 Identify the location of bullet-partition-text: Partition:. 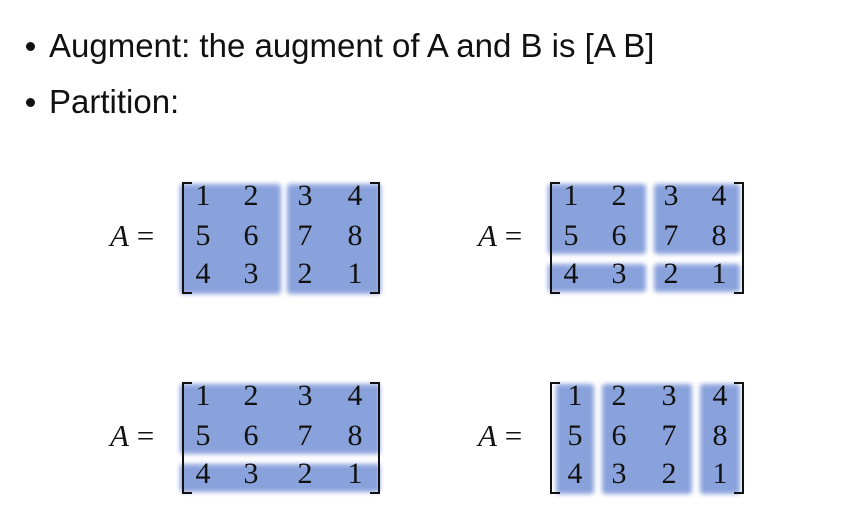
(114, 101).